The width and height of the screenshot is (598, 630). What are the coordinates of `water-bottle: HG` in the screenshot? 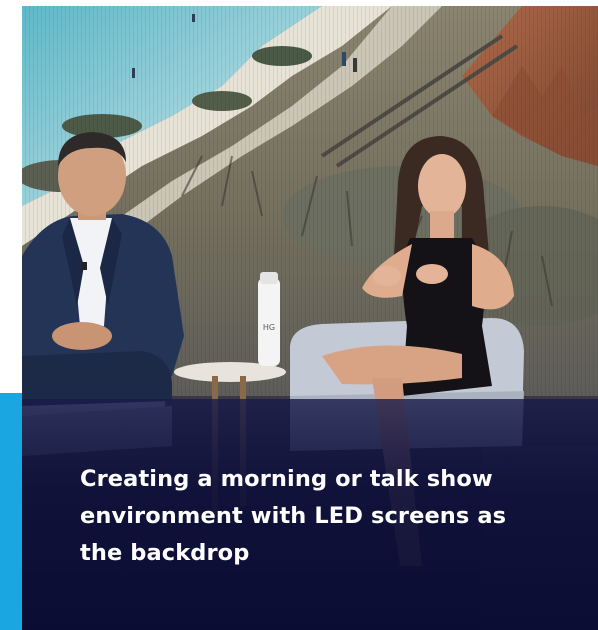 It's located at (269, 319).